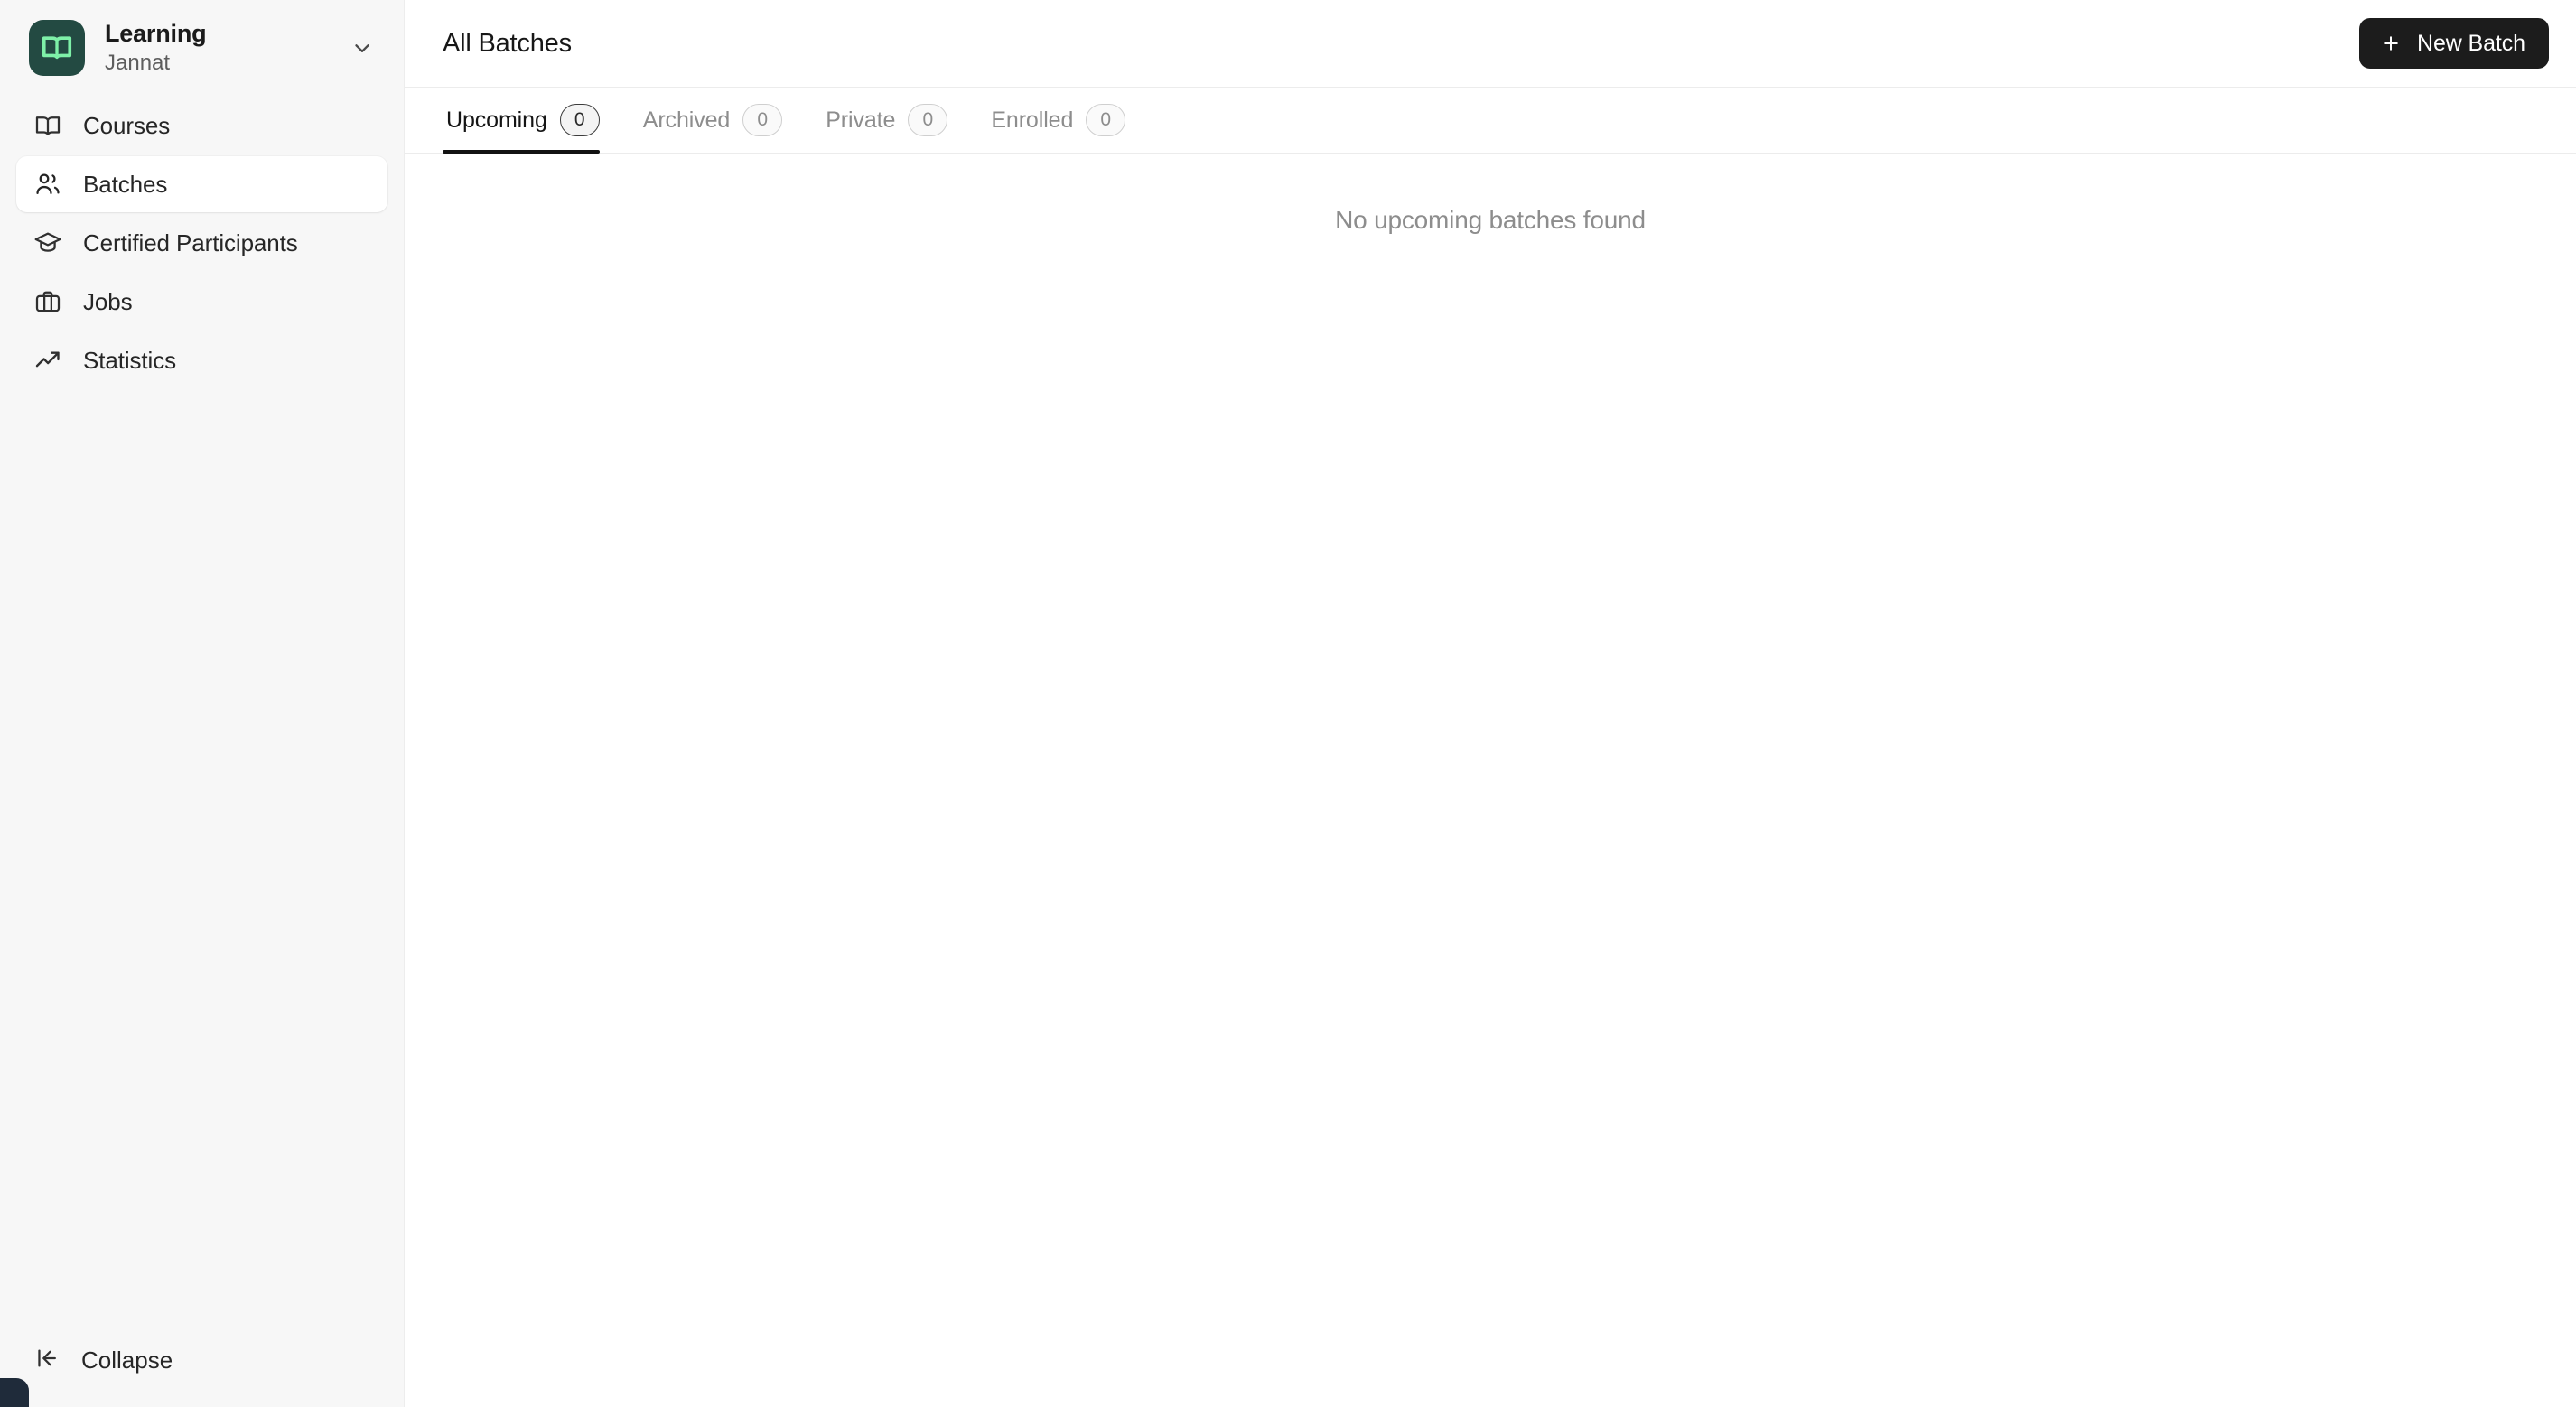 This screenshot has height=1407, width=2576. I want to click on graduation-cap-icon, so click(48, 243).